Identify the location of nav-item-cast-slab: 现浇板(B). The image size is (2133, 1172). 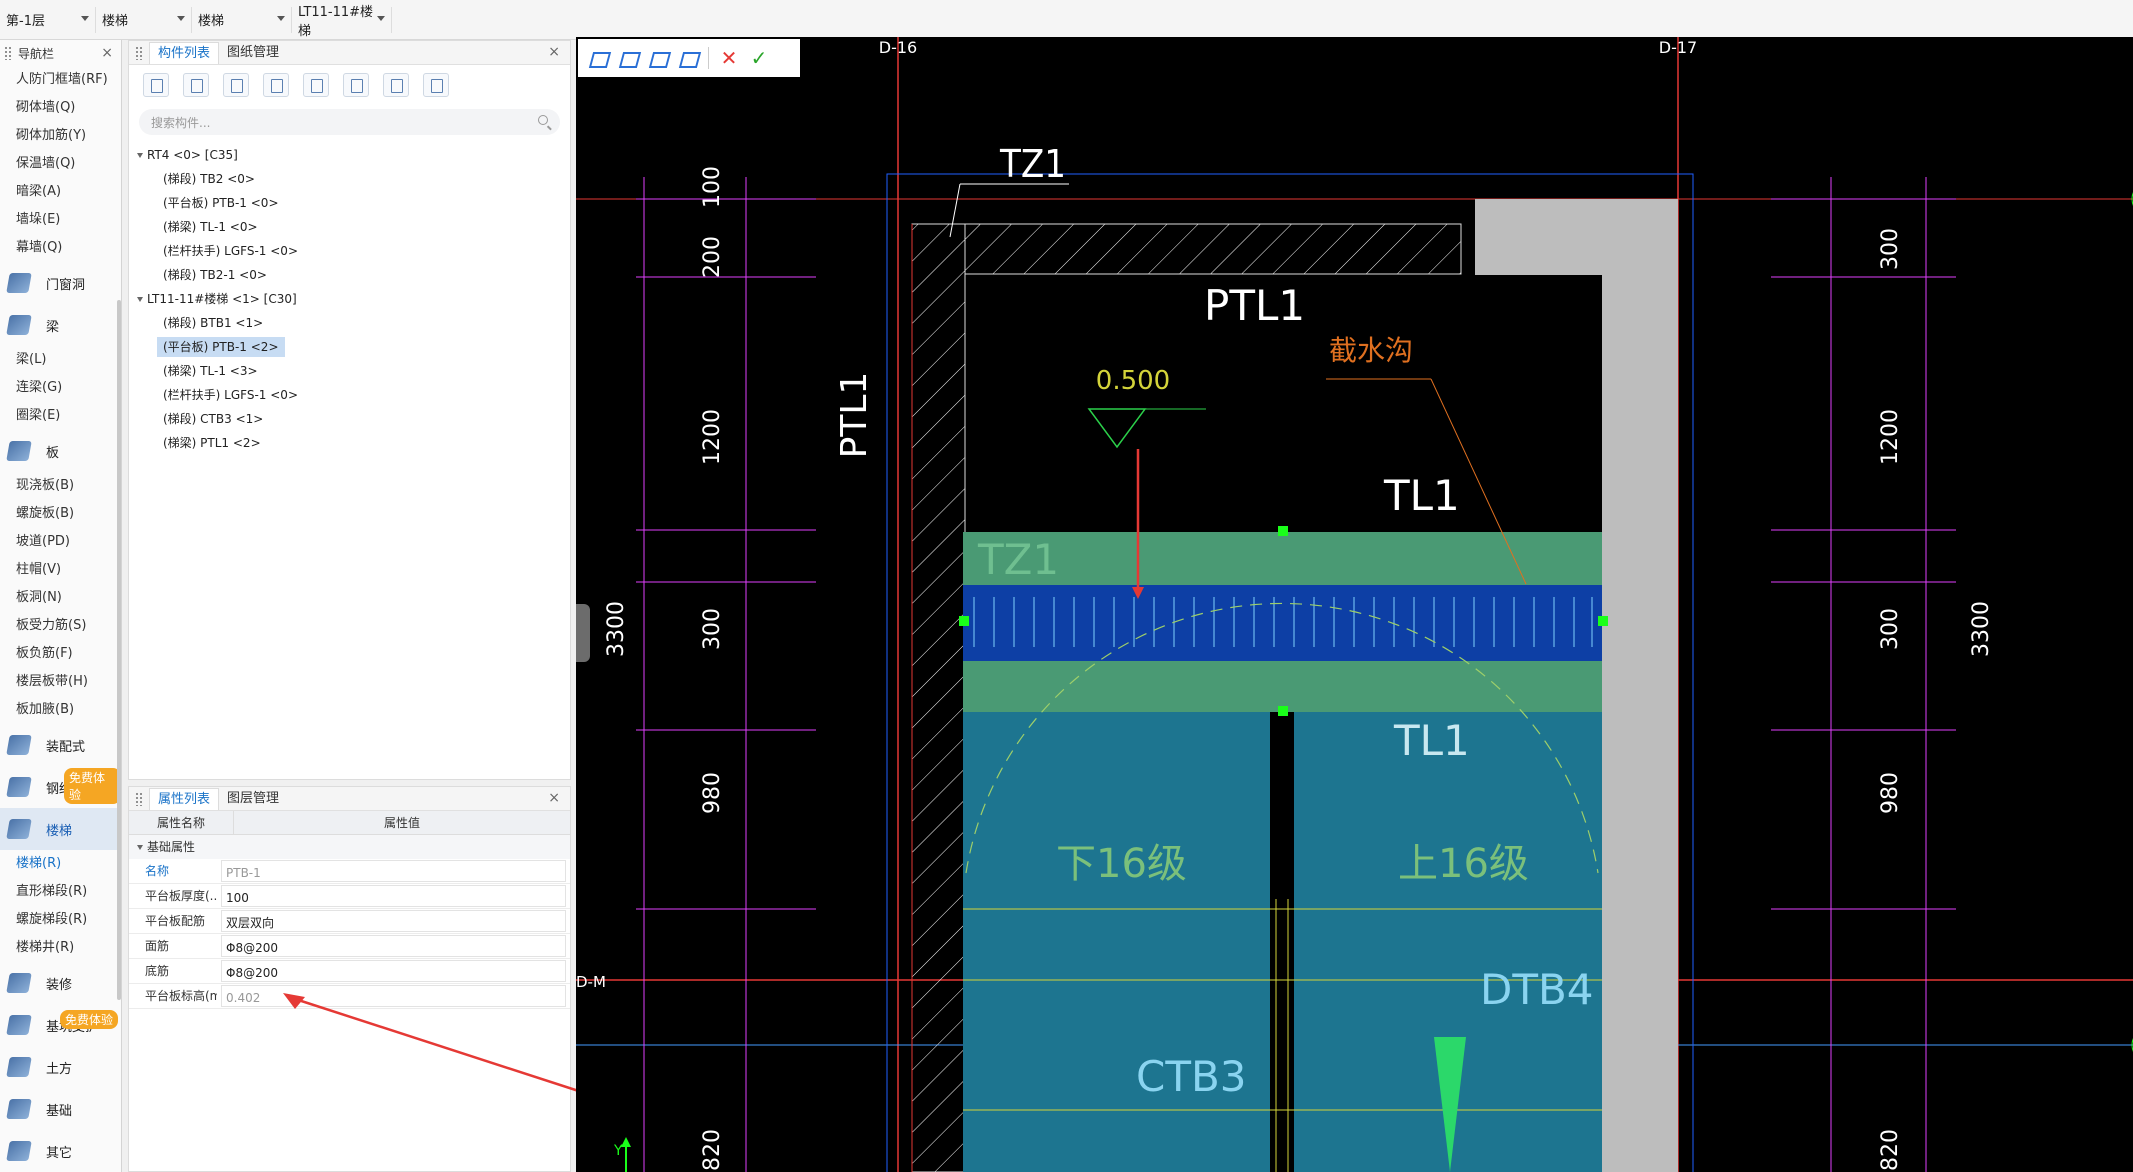
(60, 486).